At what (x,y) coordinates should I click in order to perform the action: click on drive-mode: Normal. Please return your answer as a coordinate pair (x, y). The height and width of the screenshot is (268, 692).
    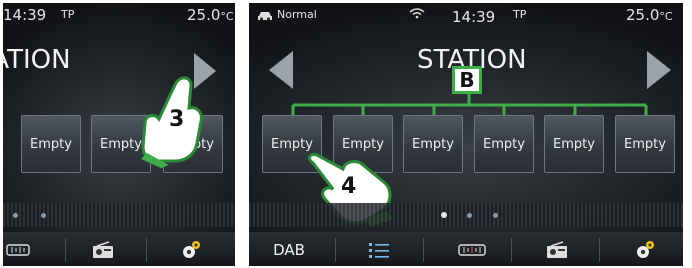
    Looking at the image, I should click on (297, 14).